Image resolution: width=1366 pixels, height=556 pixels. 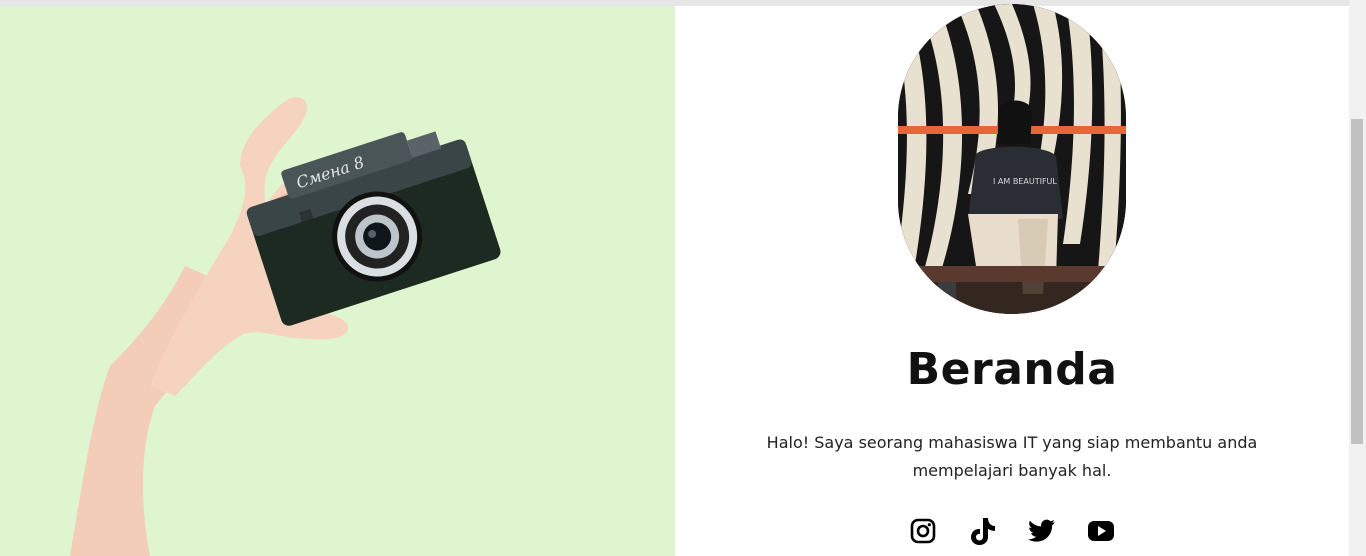 What do you see at coordinates (1012, 159) in the screenshot?
I see `profile-photo: I AM BEAUTIFUL` at bounding box center [1012, 159].